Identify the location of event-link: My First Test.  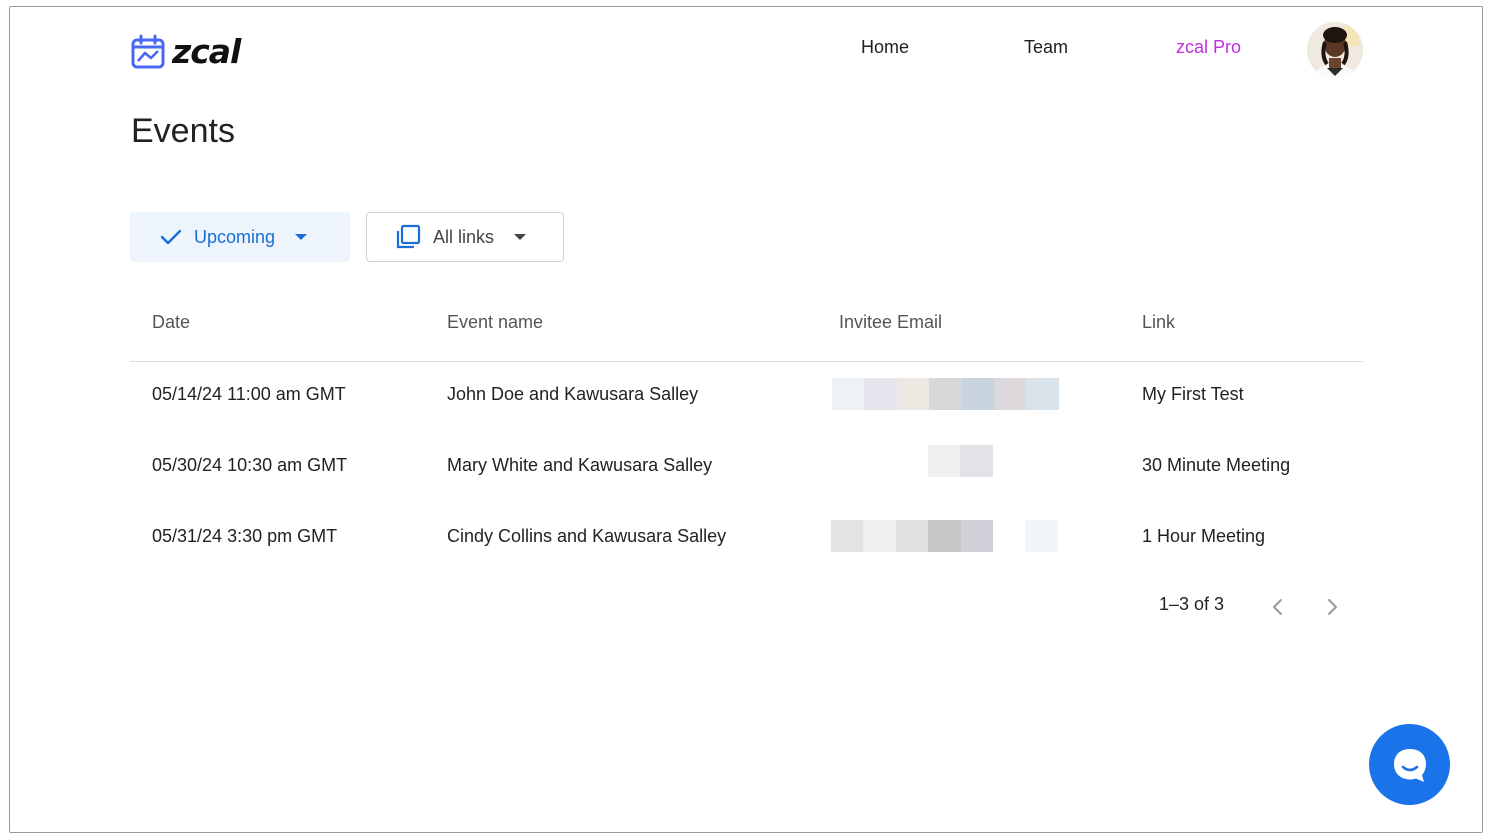
(1193, 394).